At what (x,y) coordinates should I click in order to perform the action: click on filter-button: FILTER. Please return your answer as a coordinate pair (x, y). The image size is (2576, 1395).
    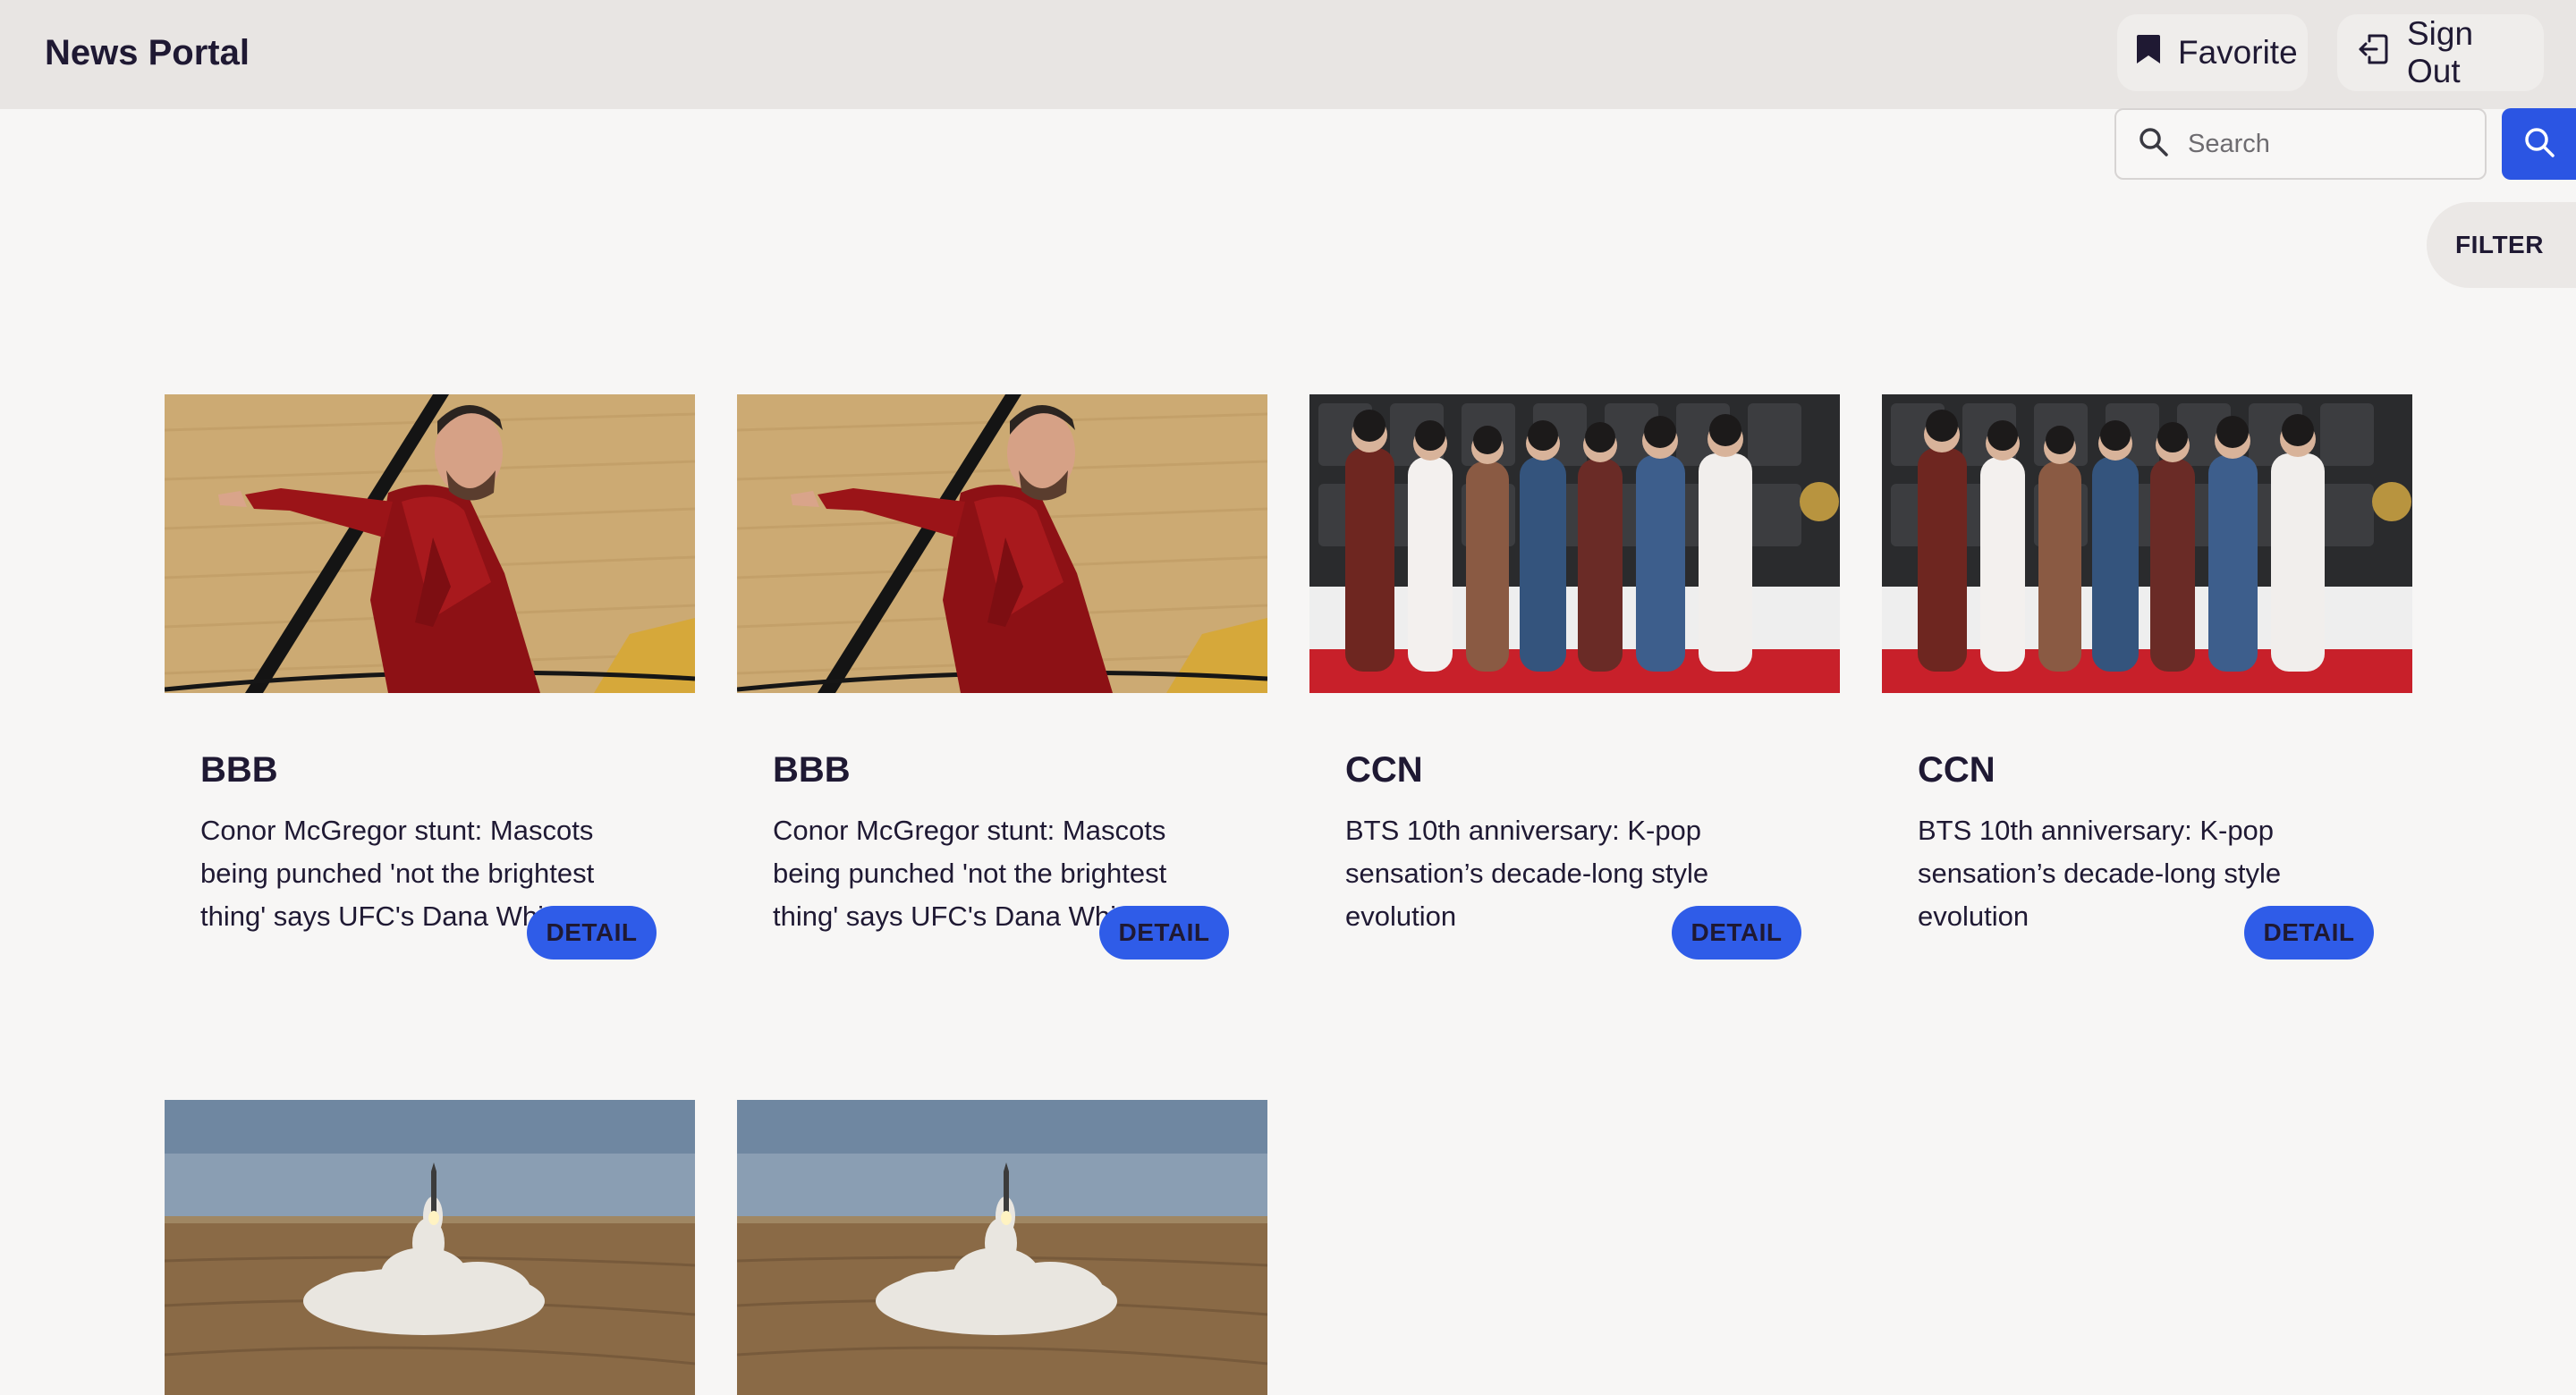
    Looking at the image, I should click on (2501, 245).